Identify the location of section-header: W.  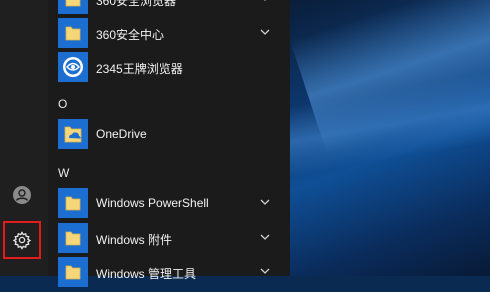
(64, 173).